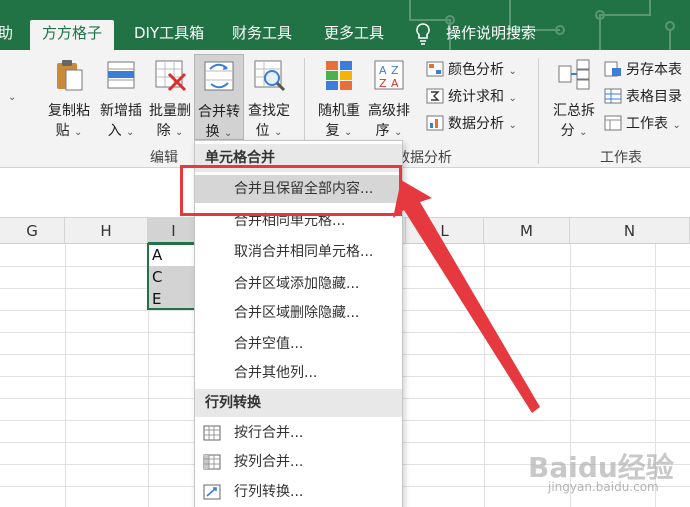 The height and width of the screenshot is (507, 690). I want to click on column-header-h: H, so click(106, 231).